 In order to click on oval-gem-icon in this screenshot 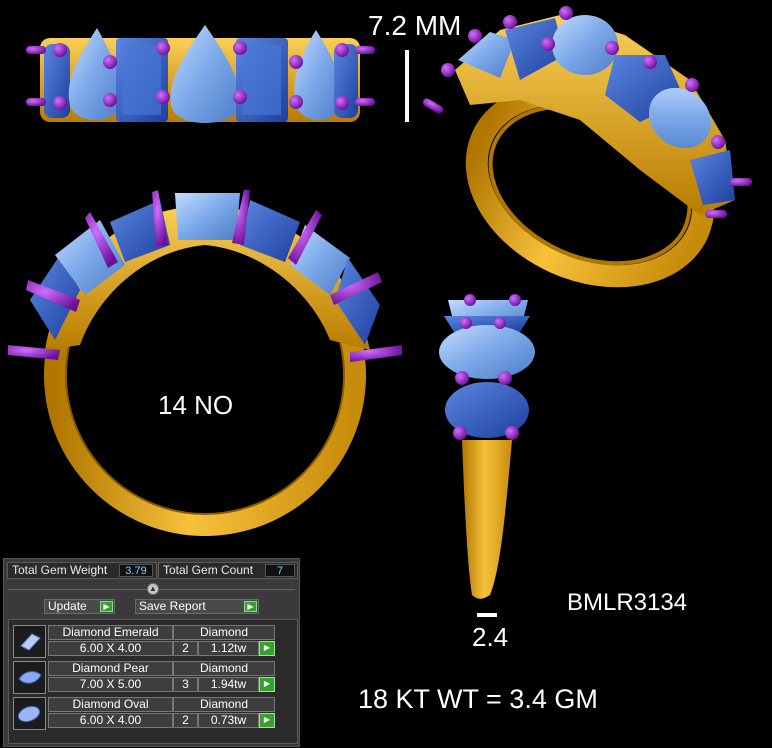, I will do `click(29, 713)`.